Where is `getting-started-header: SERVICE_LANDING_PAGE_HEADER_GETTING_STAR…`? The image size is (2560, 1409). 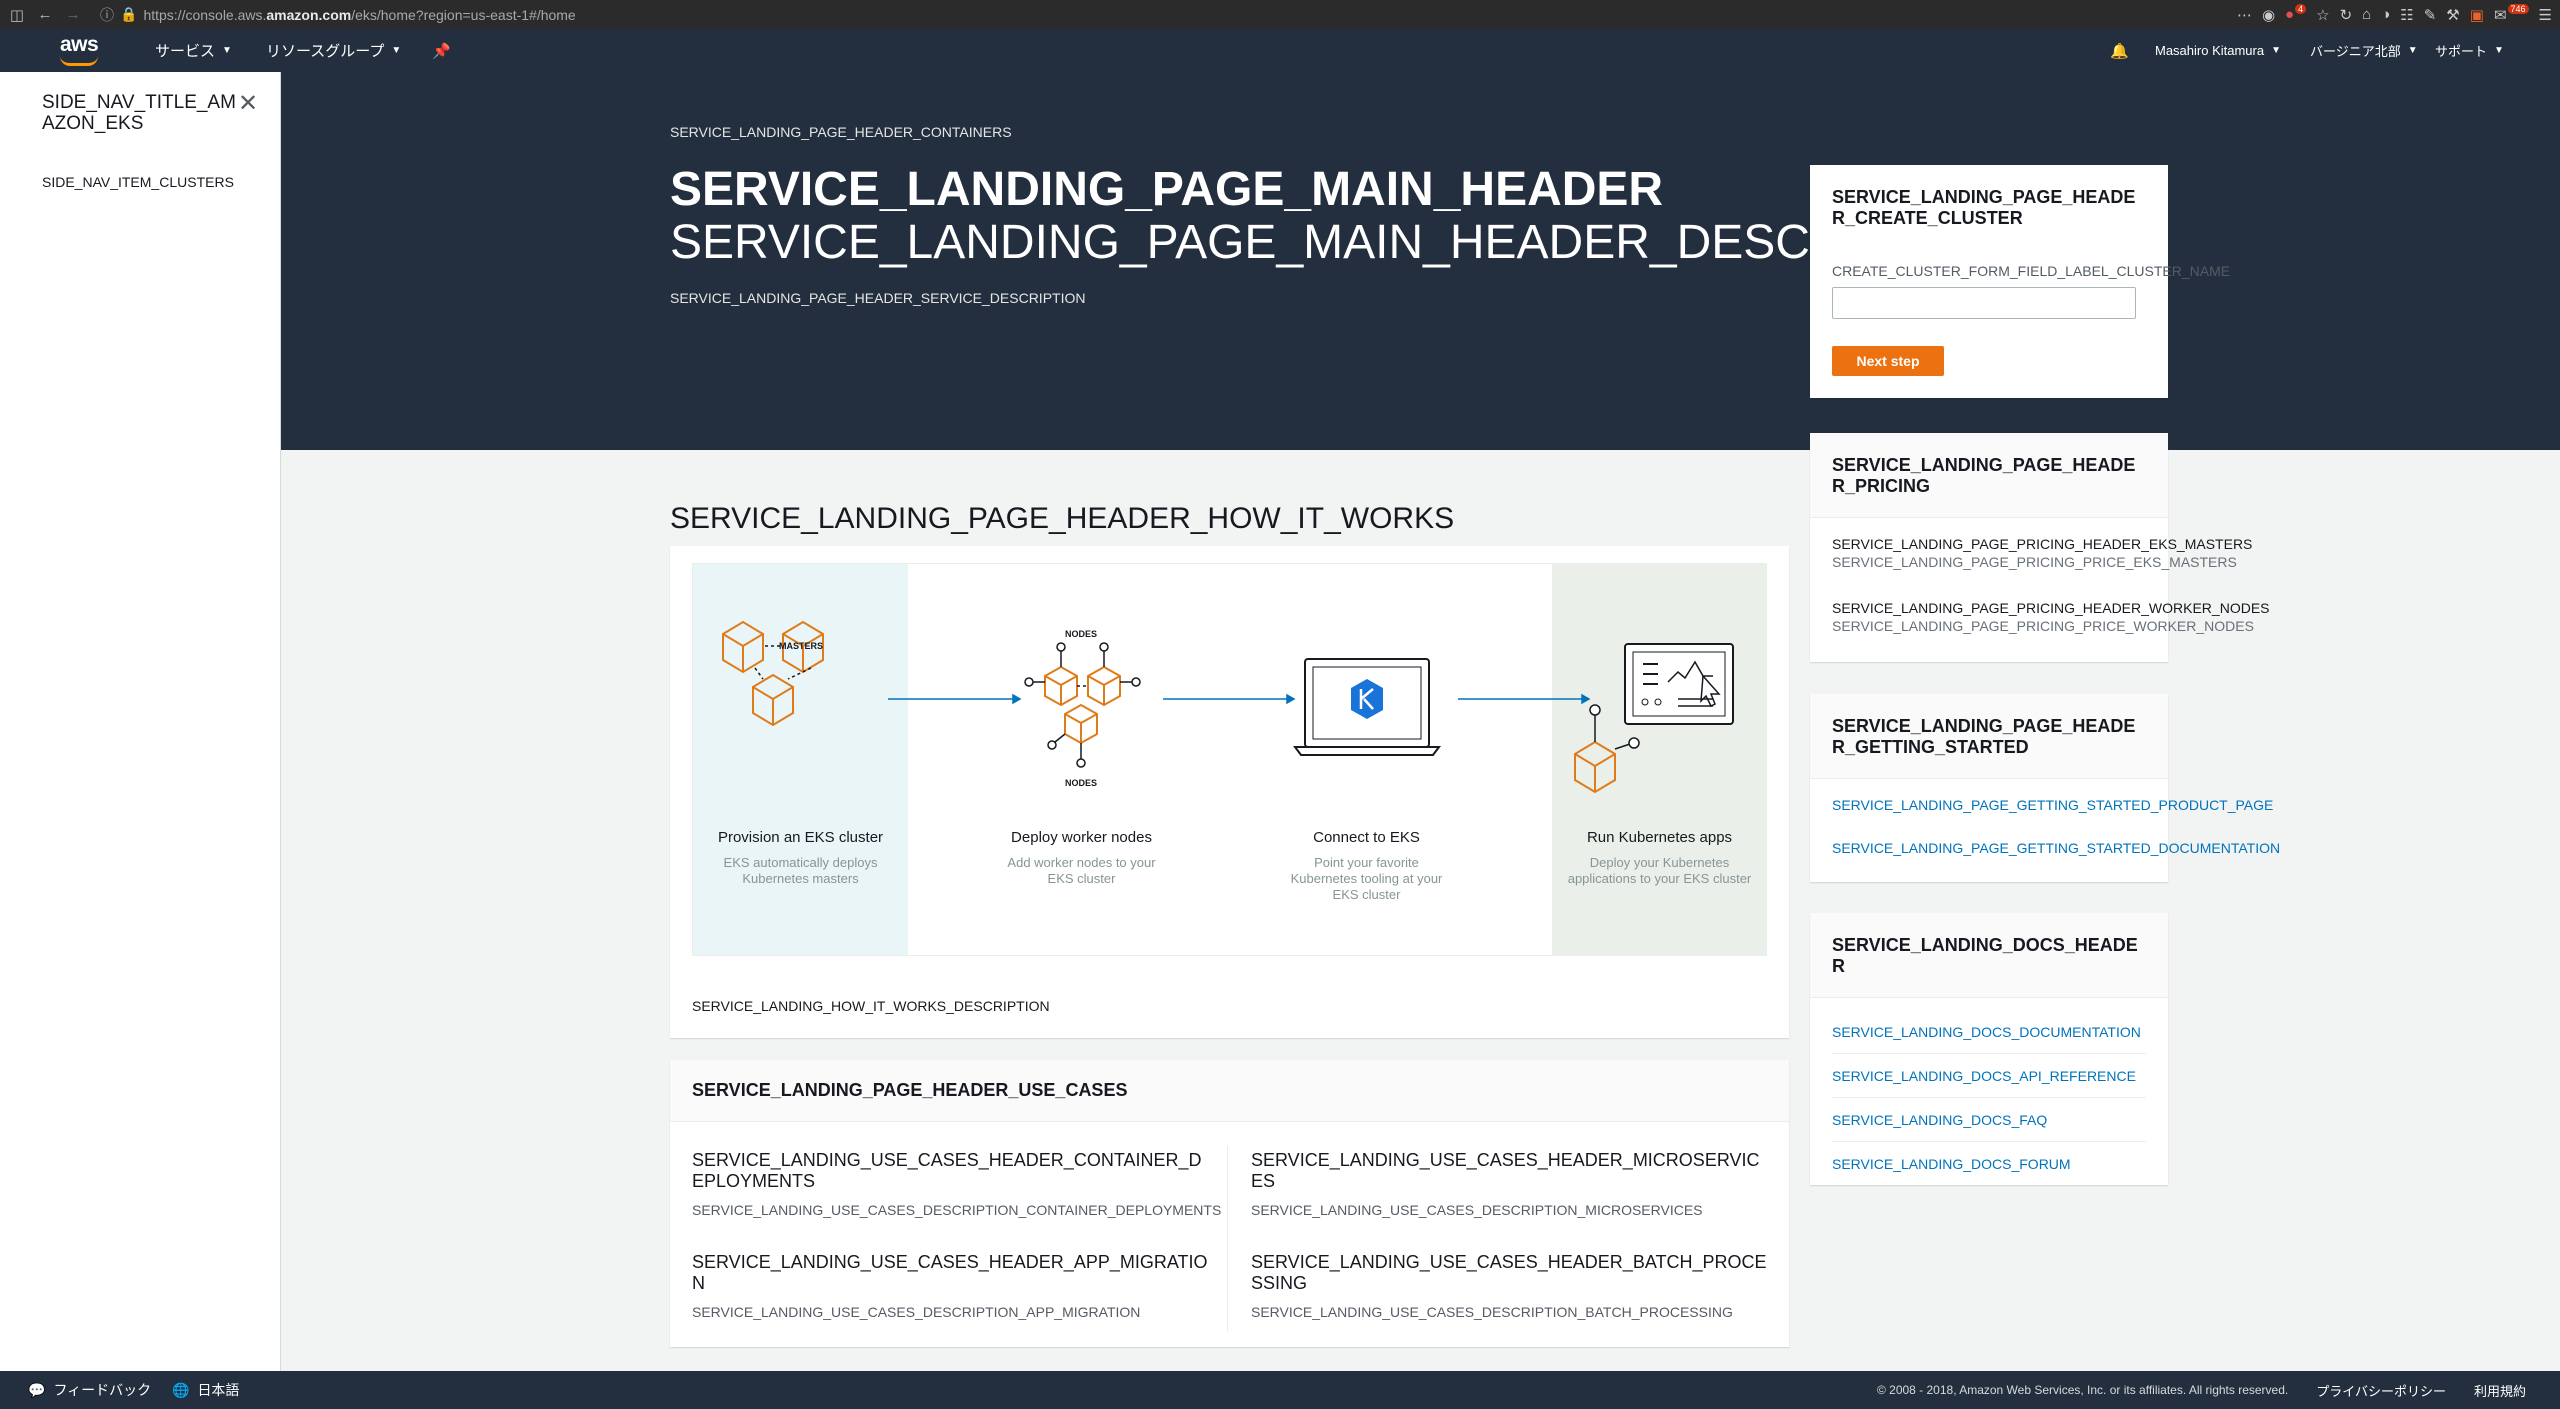 getting-started-header: SERVICE_LANDING_PAGE_HEADER_GETTING_STAR… is located at coordinates (1984, 736).